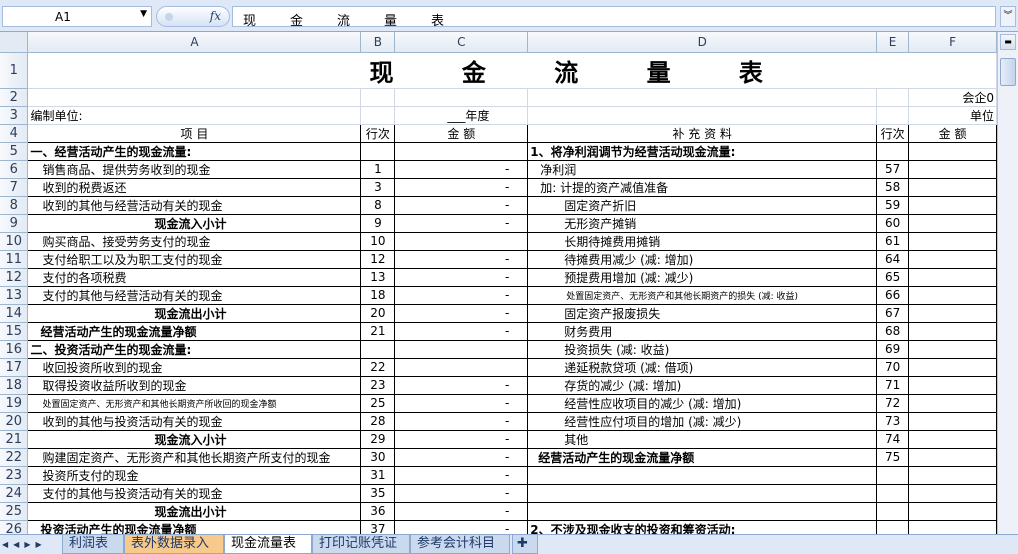  Describe the element at coordinates (14, 457) in the screenshot. I see `row-header: 22` at that location.